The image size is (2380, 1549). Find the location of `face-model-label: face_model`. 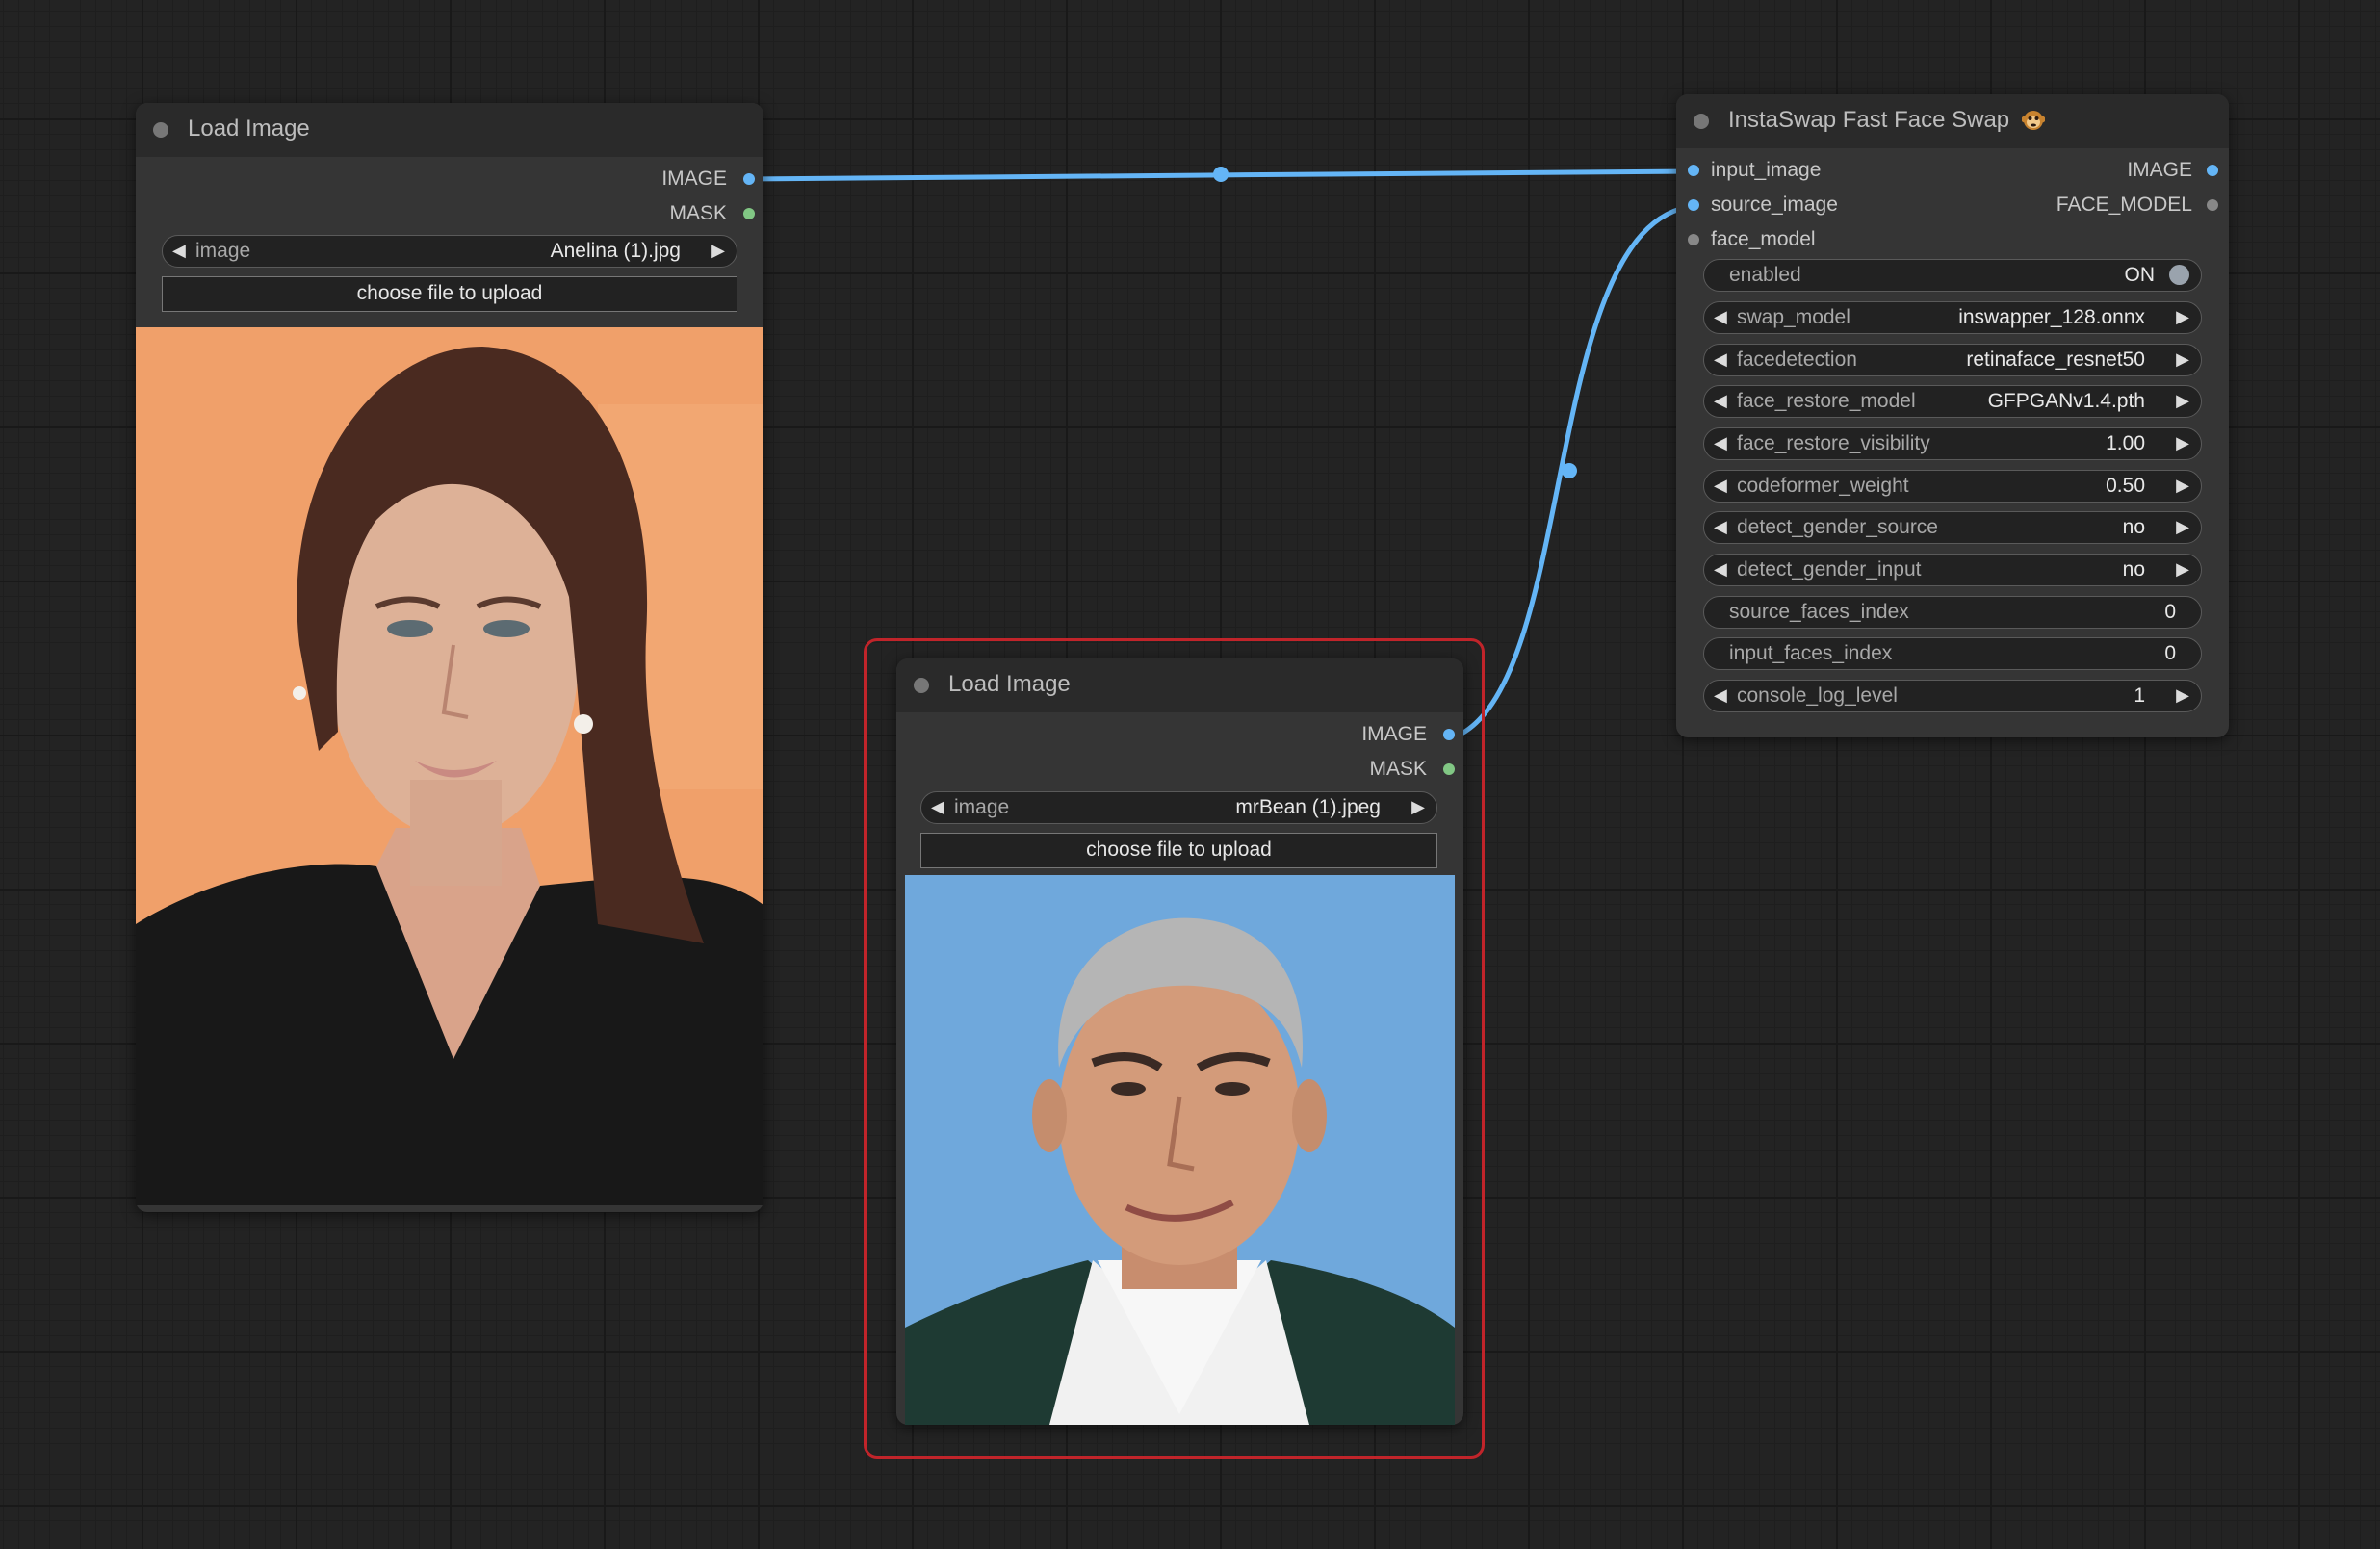

face-model-label: face_model is located at coordinates (1764, 239).